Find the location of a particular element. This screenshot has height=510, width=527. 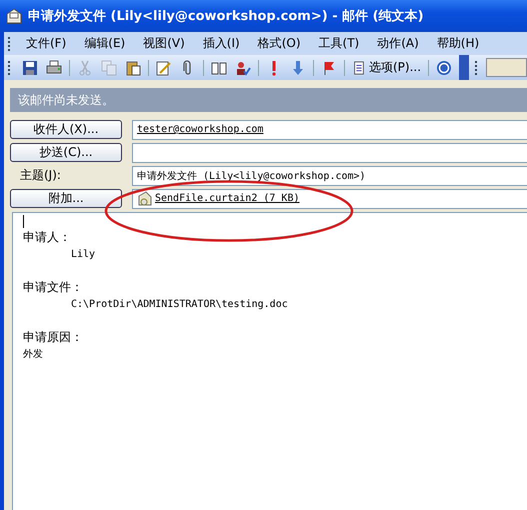

attachment-field: SendFile.curtain2 (7 KB) is located at coordinates (329, 198).